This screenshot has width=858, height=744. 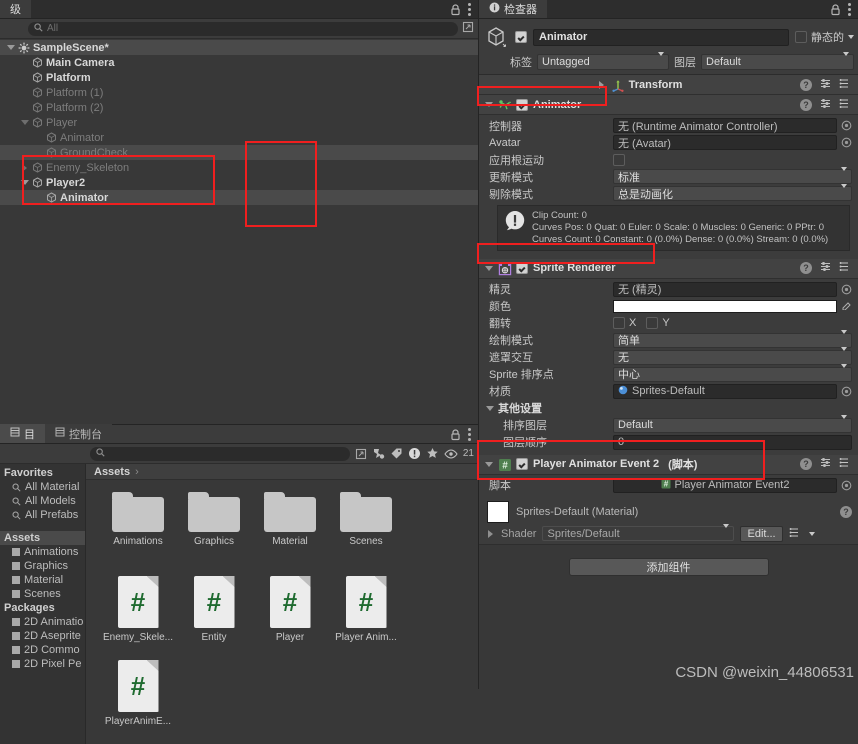 I want to click on property-checkbox, so click(x=619, y=159).